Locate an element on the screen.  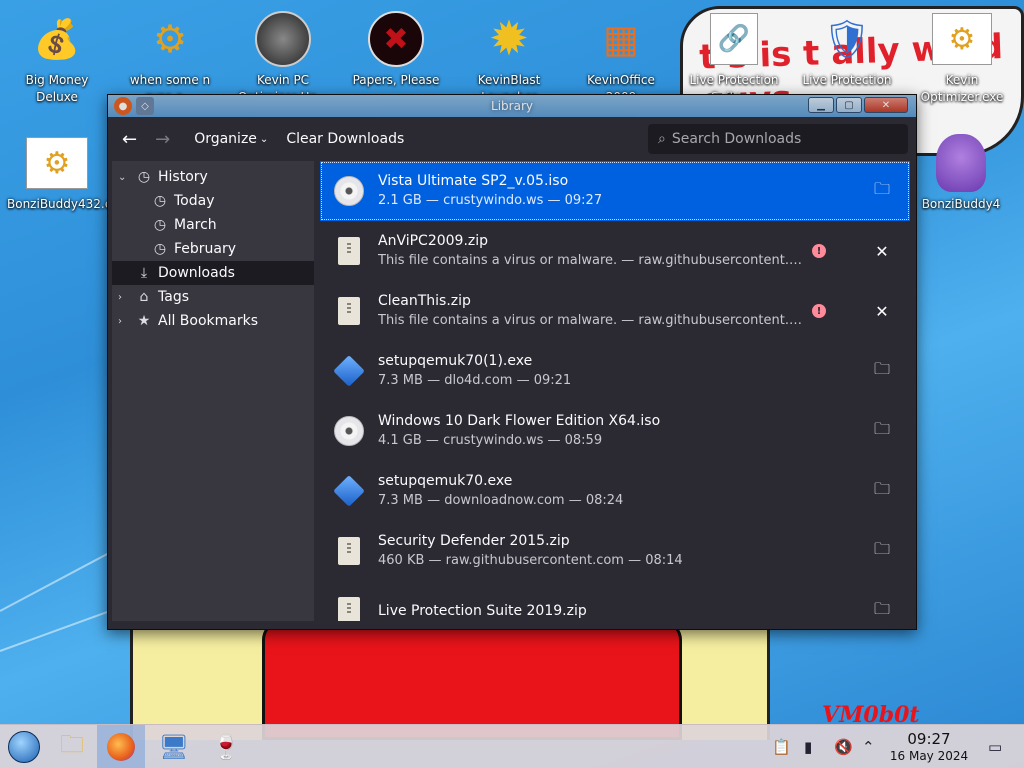
taskbar-control-panel: 🖥 is located at coordinates (174, 746).